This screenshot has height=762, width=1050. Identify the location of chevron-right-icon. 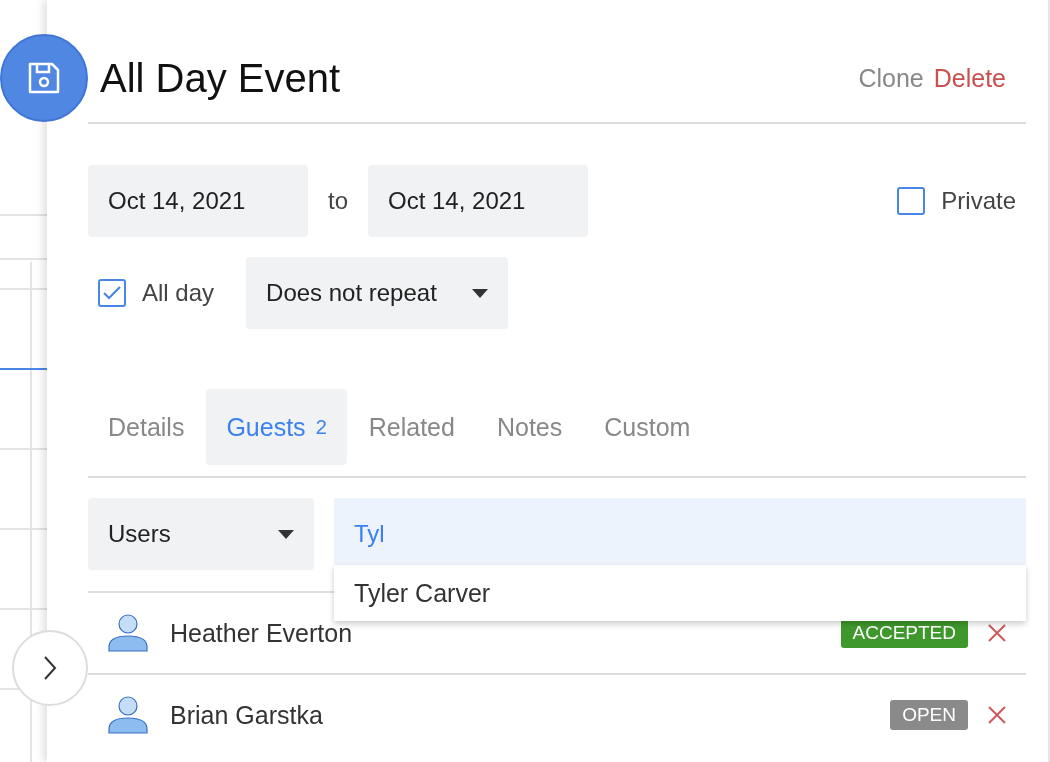
(50, 668).